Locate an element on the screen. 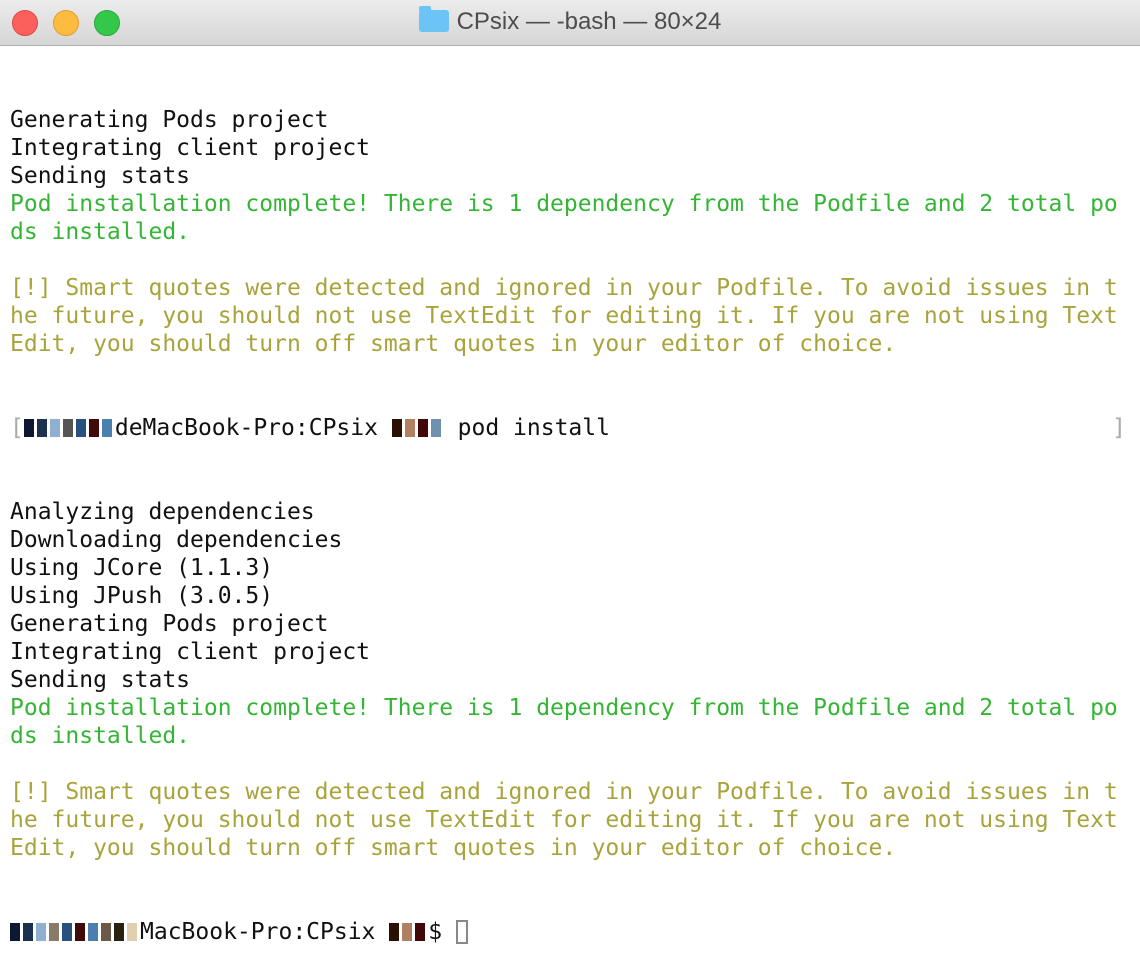 This screenshot has width=1140, height=974. mark-bracket: ] is located at coordinates (1119, 428).